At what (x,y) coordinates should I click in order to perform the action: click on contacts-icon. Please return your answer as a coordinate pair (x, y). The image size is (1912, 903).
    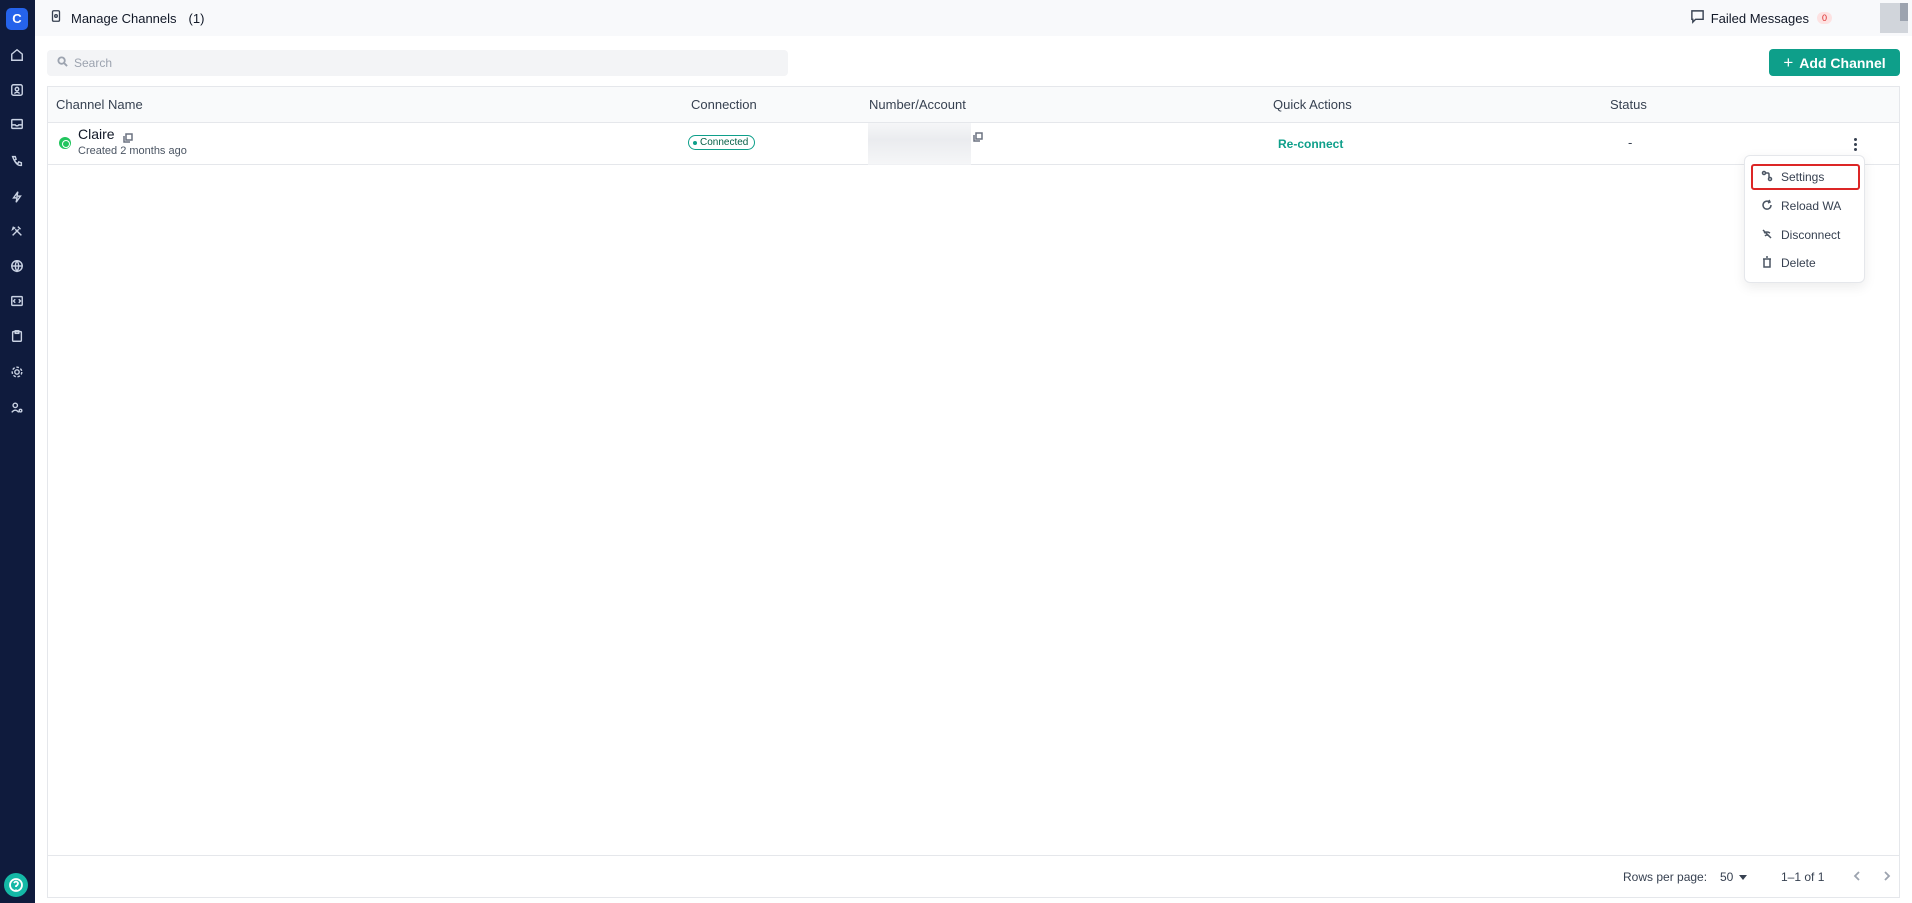
    Looking at the image, I should click on (17, 90).